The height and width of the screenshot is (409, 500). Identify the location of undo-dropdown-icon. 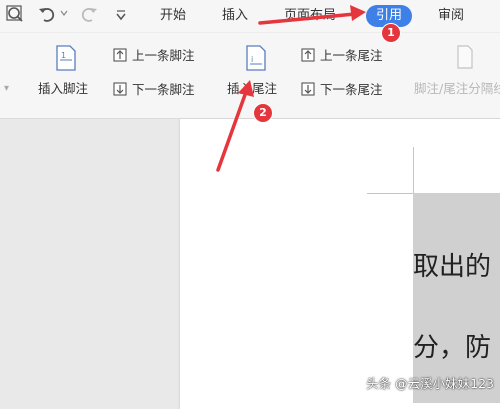
(64, 13).